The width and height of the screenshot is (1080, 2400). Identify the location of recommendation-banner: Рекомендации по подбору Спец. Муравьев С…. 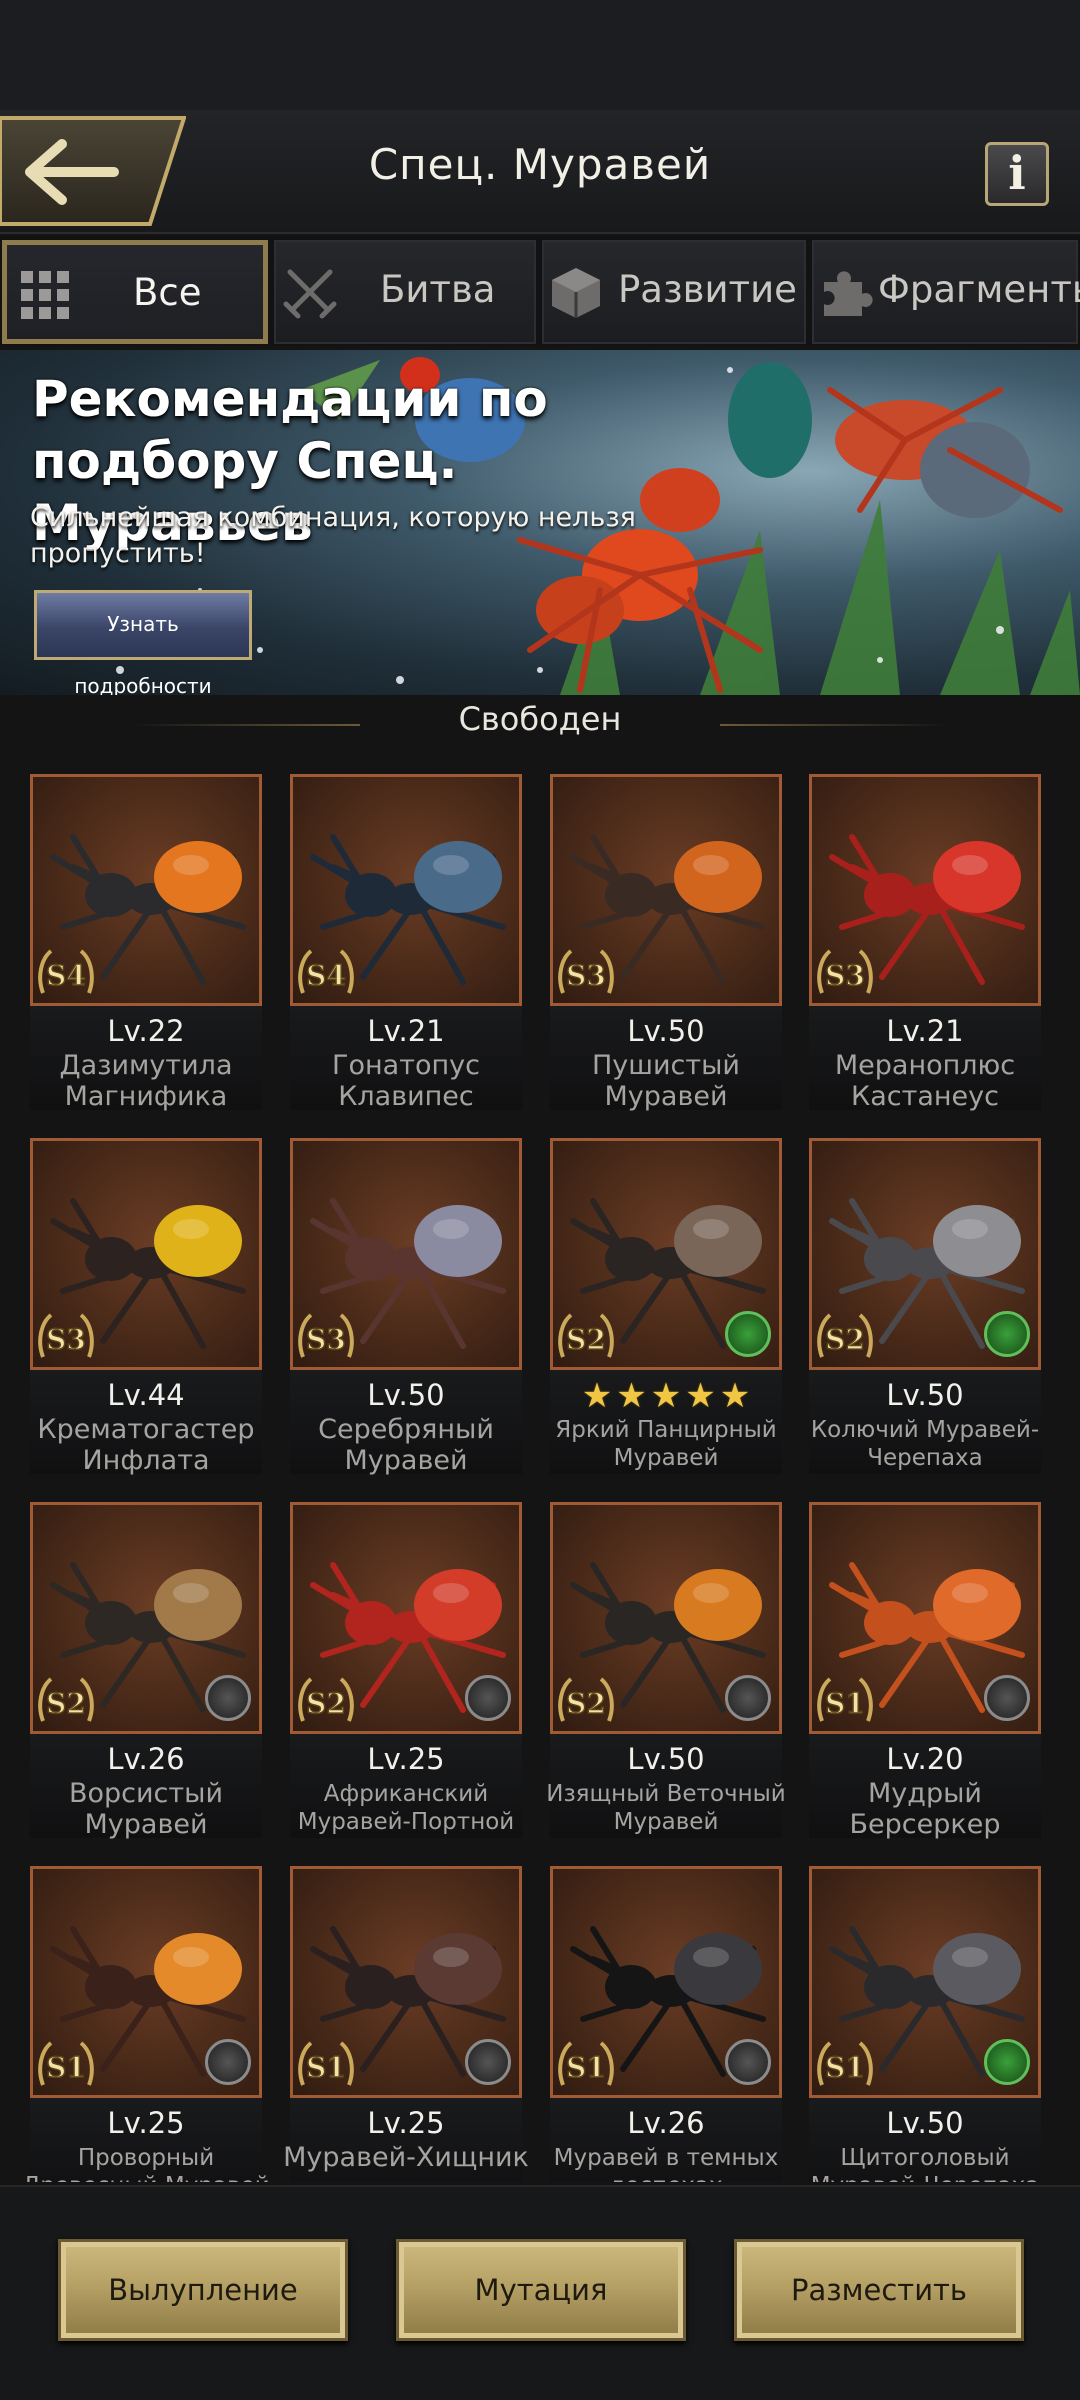
(540, 522).